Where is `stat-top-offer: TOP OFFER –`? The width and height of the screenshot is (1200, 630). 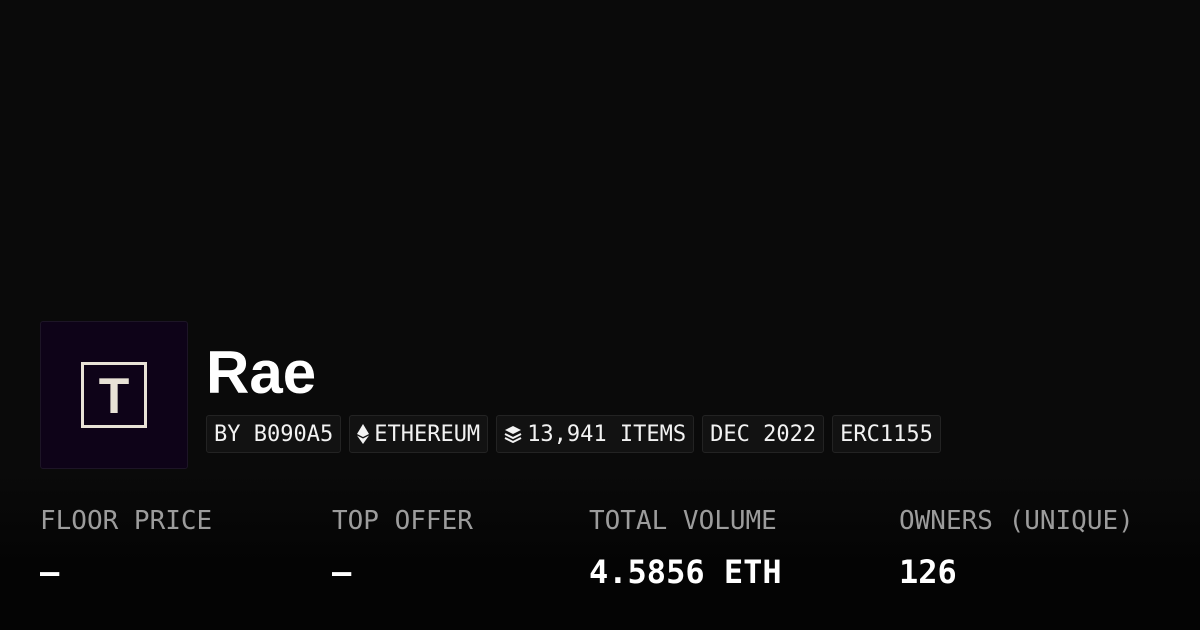
stat-top-offer: TOP OFFER – is located at coordinates (402, 547).